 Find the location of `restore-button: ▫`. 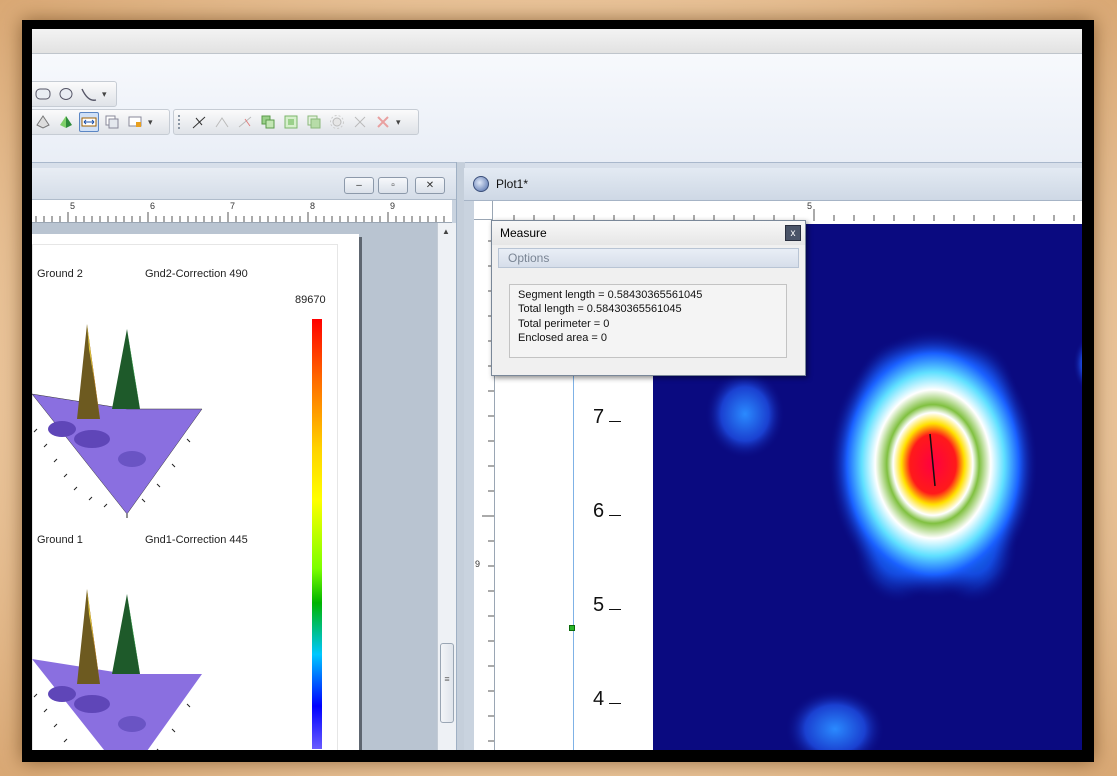

restore-button: ▫ is located at coordinates (393, 185).